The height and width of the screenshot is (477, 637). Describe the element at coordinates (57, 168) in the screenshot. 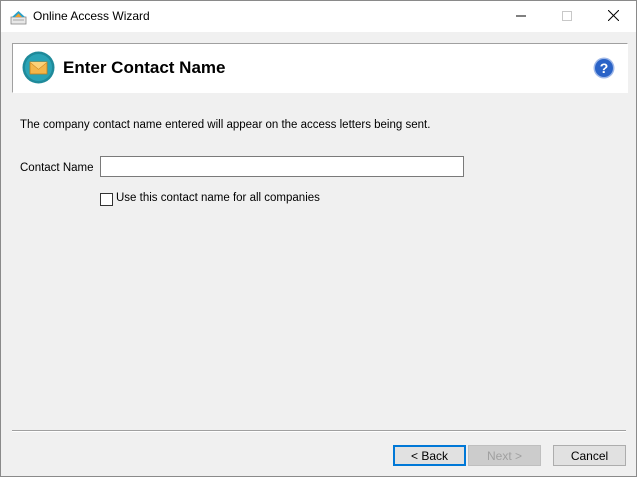

I see `contact-name-label: Contact Name` at that location.